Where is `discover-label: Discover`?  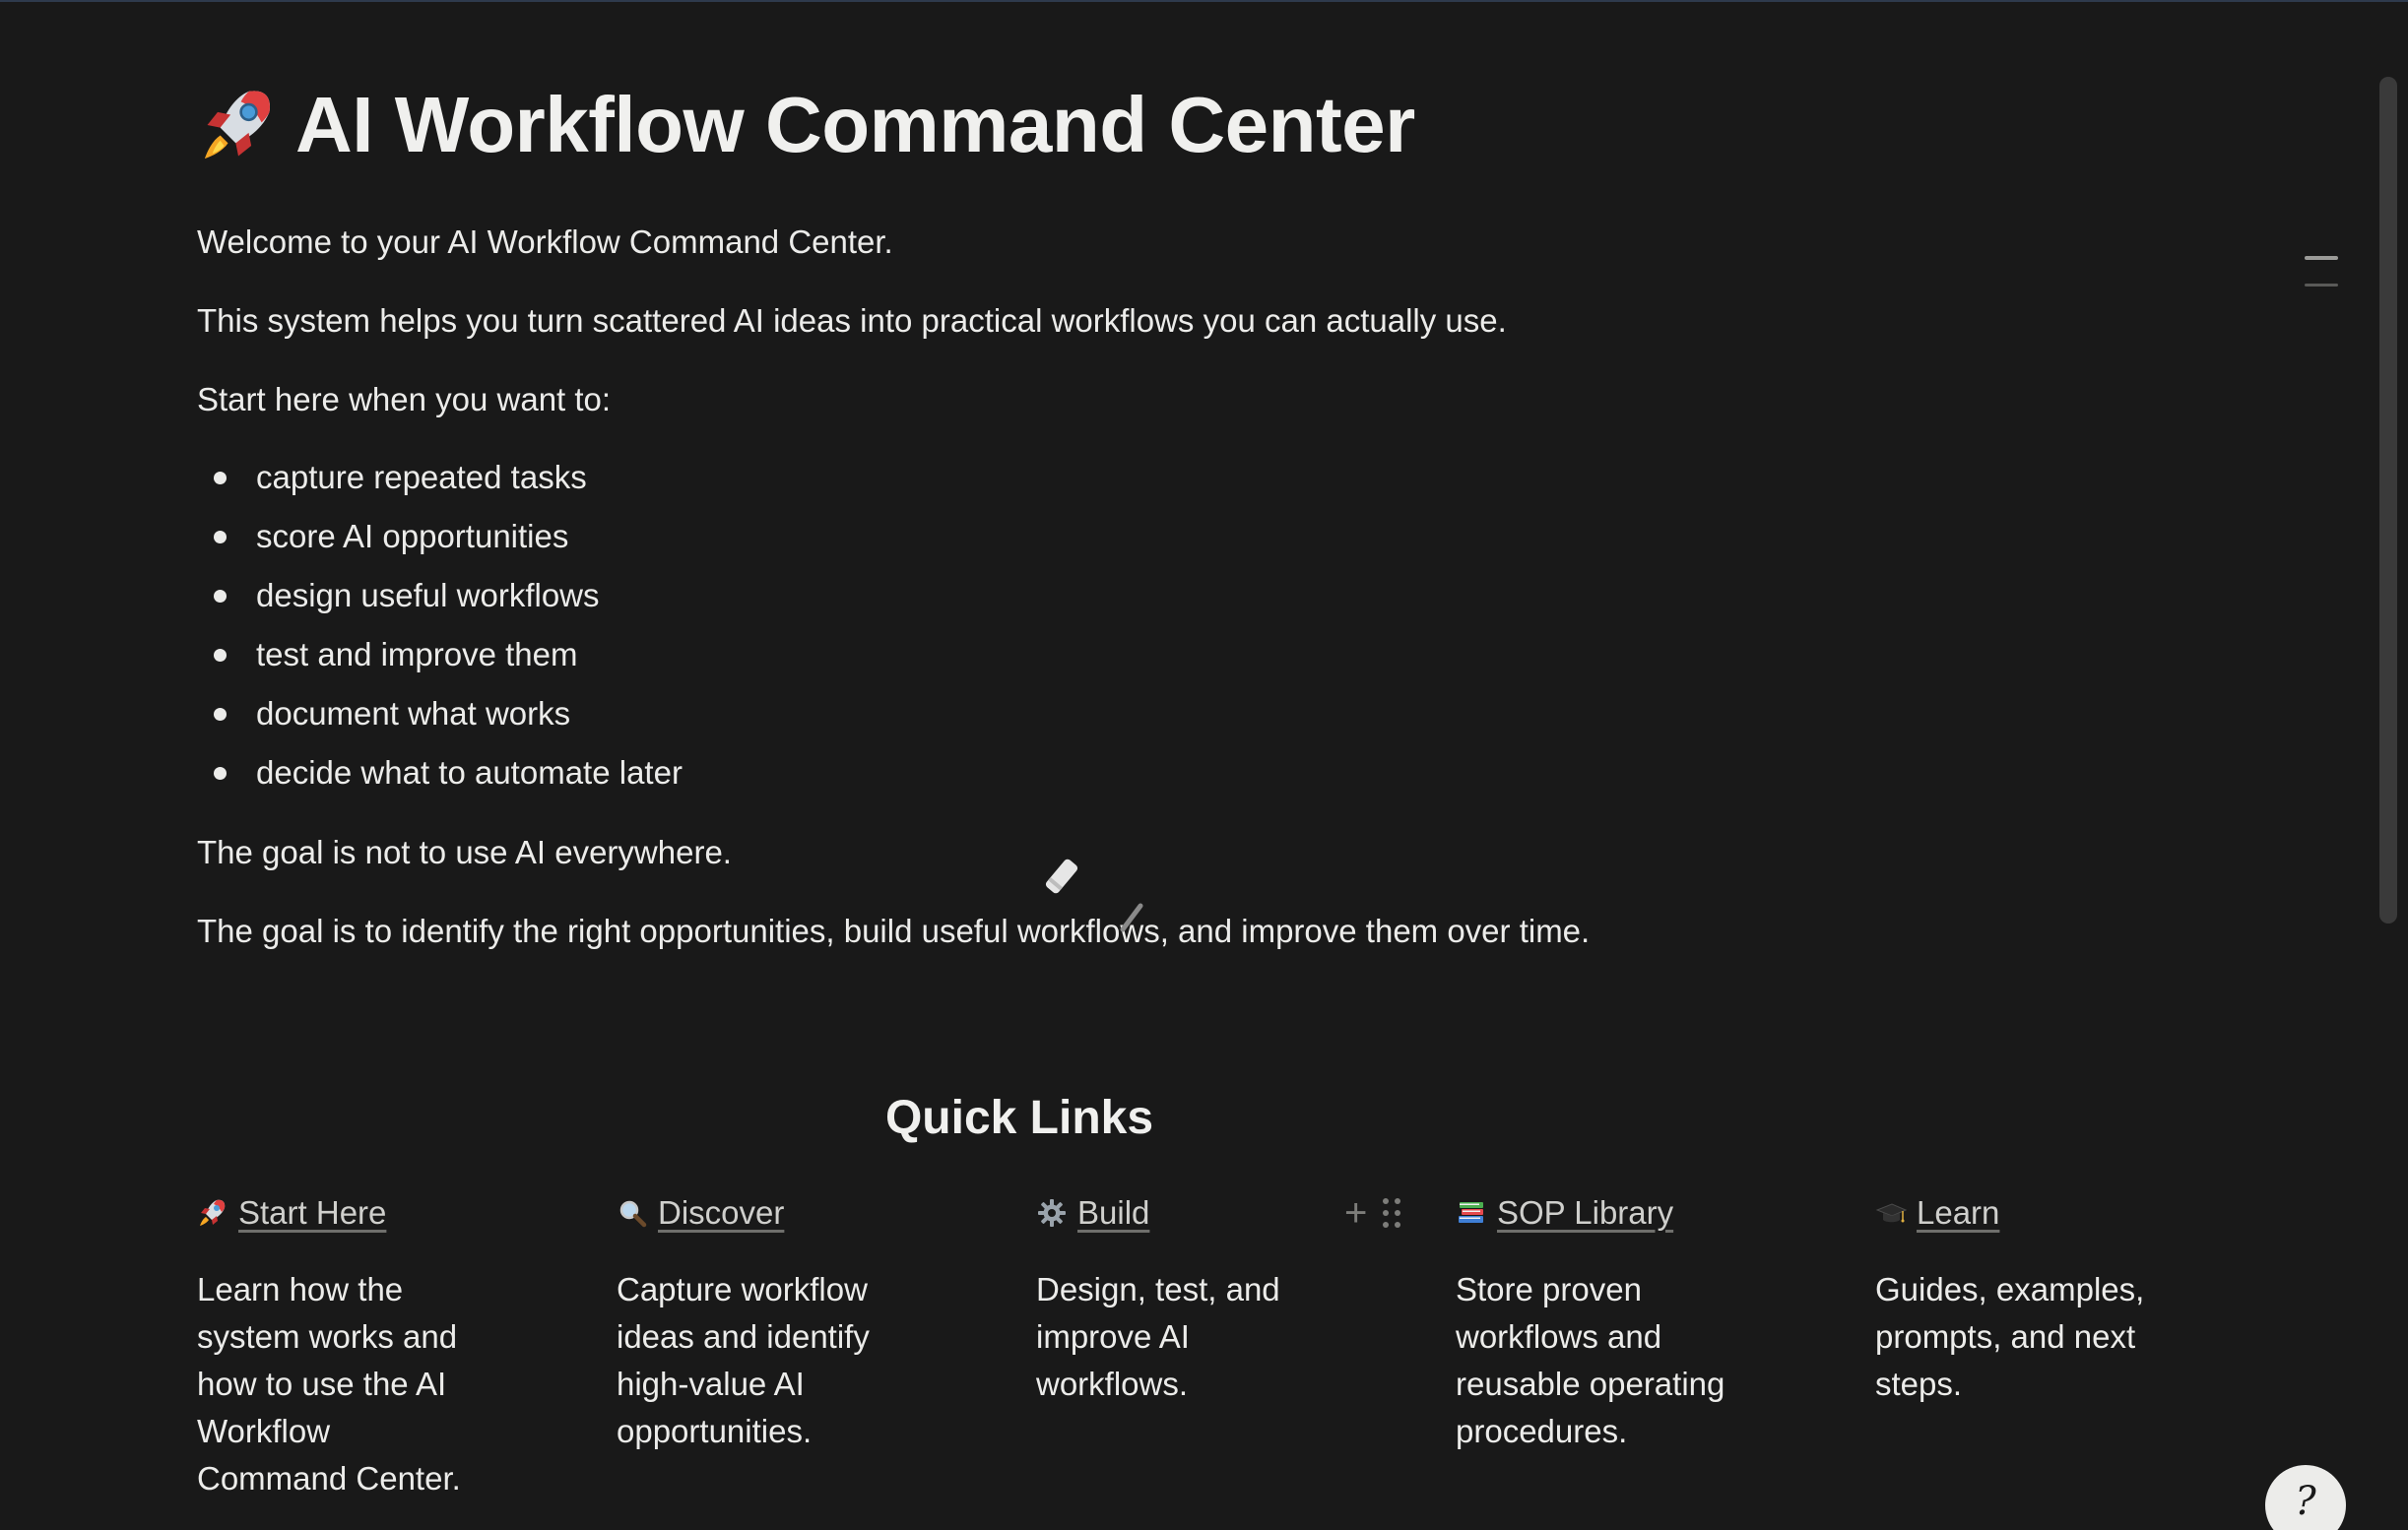
discover-label: Discover is located at coordinates (722, 1212).